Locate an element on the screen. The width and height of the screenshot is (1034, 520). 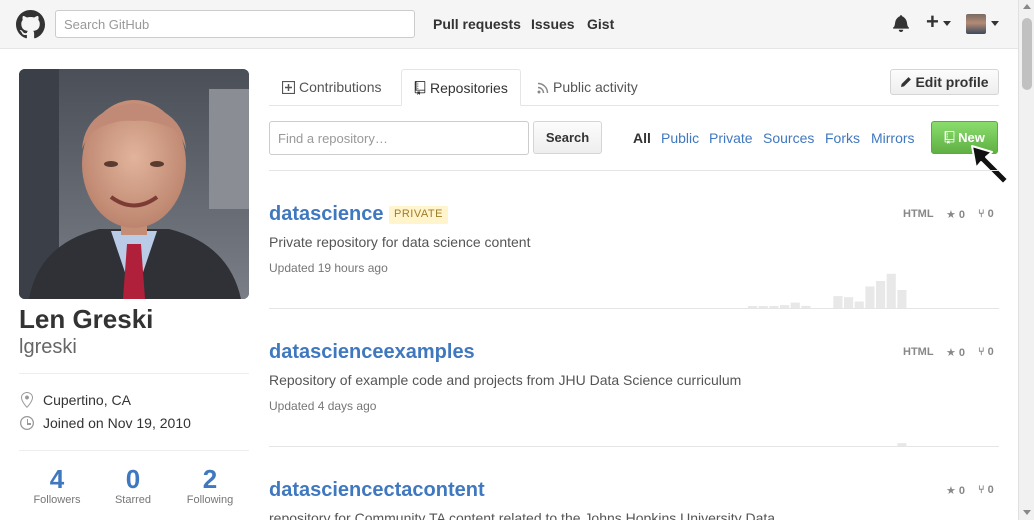
following-count: 2 is located at coordinates (210, 479).